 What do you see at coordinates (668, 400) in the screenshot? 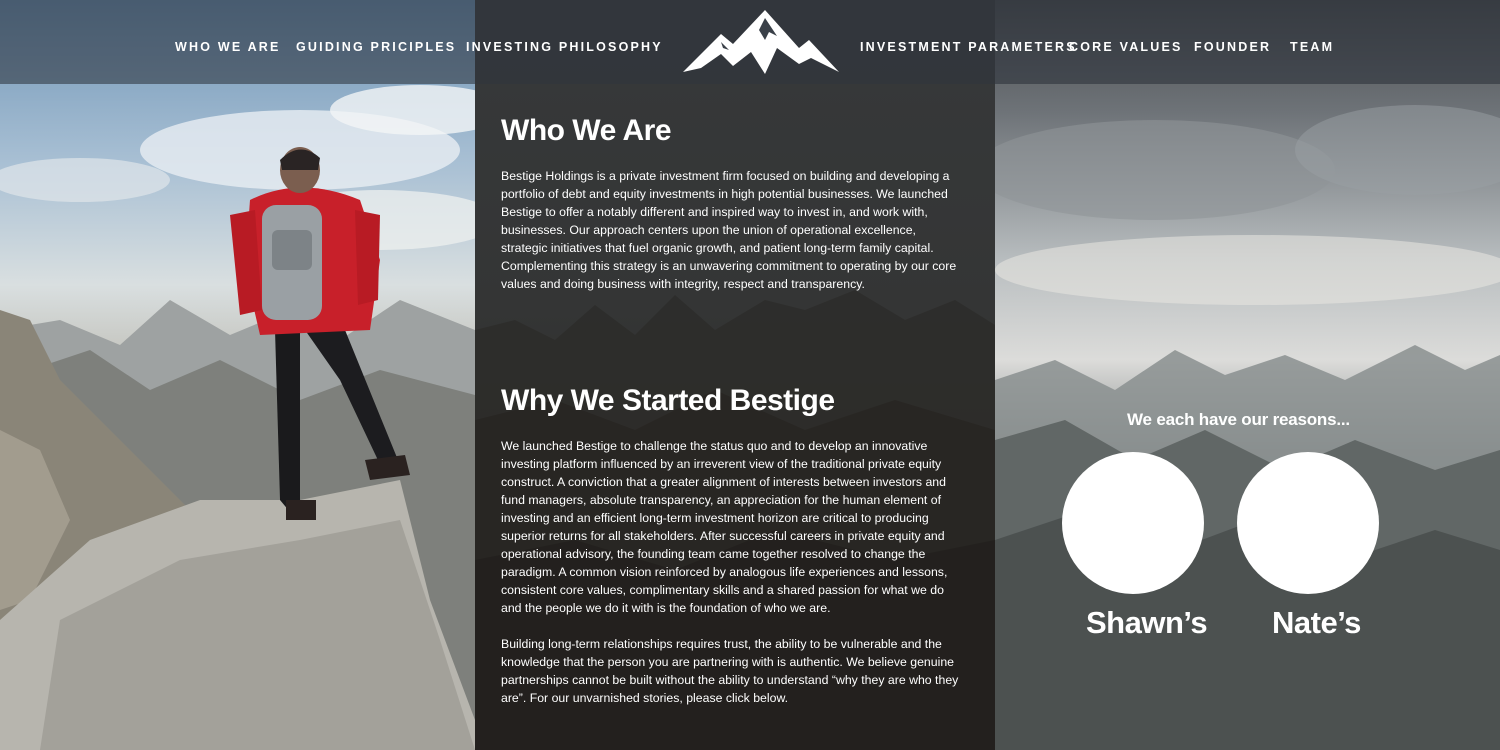
I see `why-bestige-heading: Why We Started Bestige` at bounding box center [668, 400].